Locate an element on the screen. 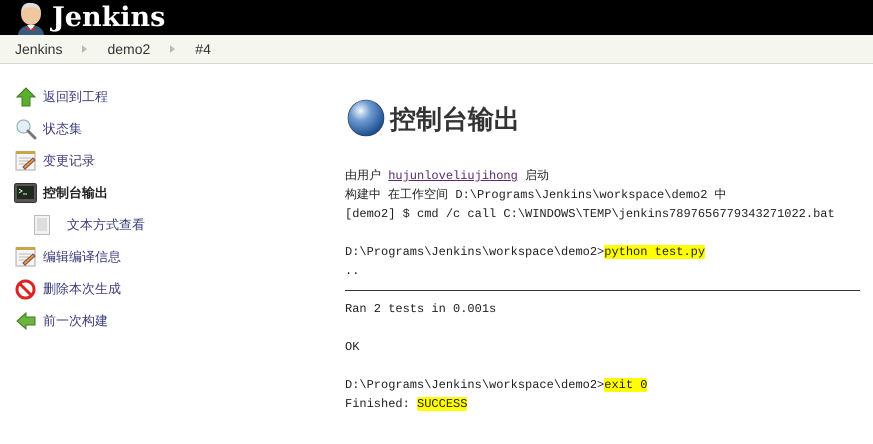 The width and height of the screenshot is (873, 444). search-icon is located at coordinates (25, 129).